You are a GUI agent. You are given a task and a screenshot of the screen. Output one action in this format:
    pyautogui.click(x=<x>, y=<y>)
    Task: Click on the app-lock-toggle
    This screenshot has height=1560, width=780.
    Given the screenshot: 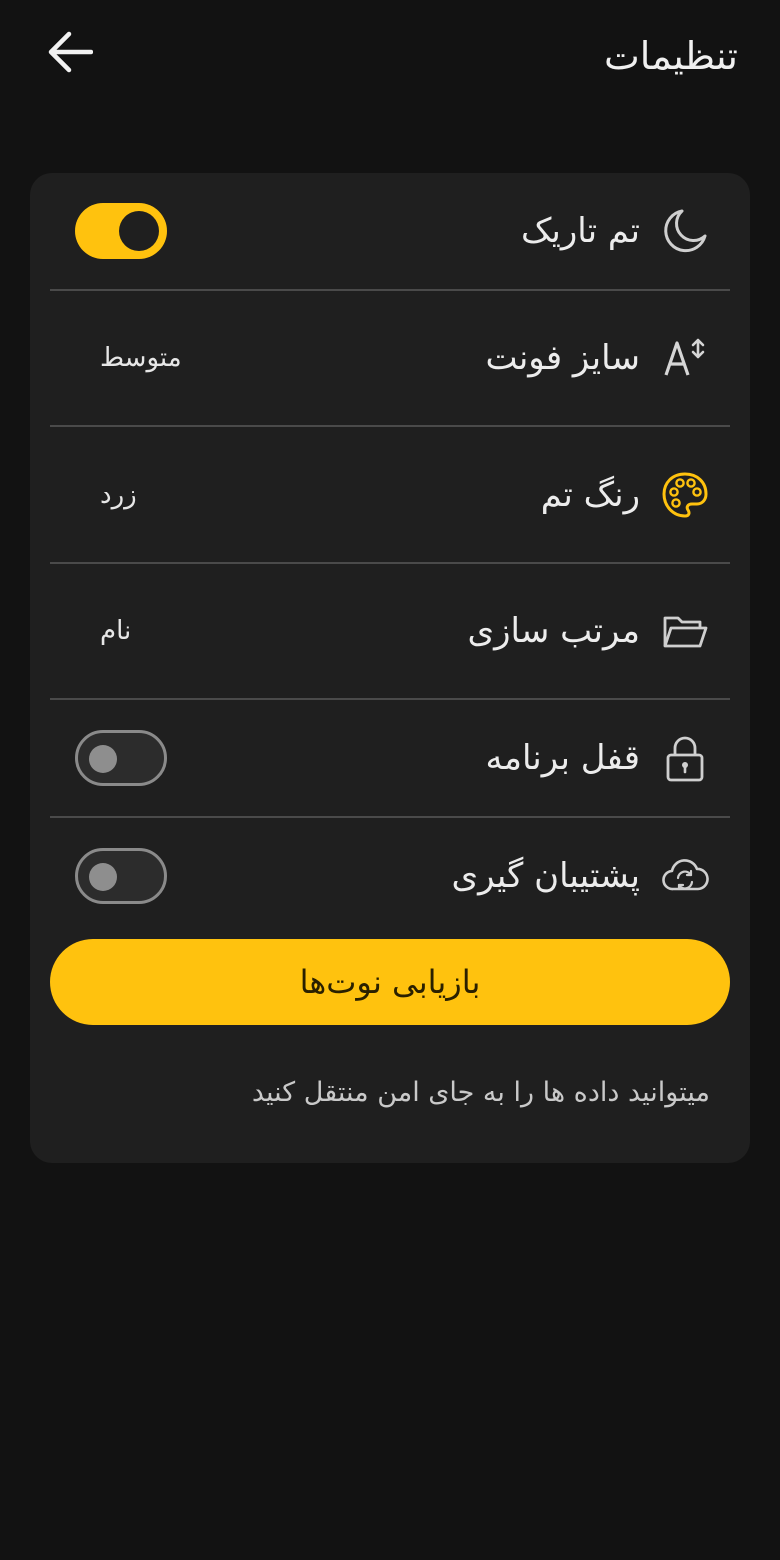 What is the action you would take?
    pyautogui.click(x=121, y=758)
    